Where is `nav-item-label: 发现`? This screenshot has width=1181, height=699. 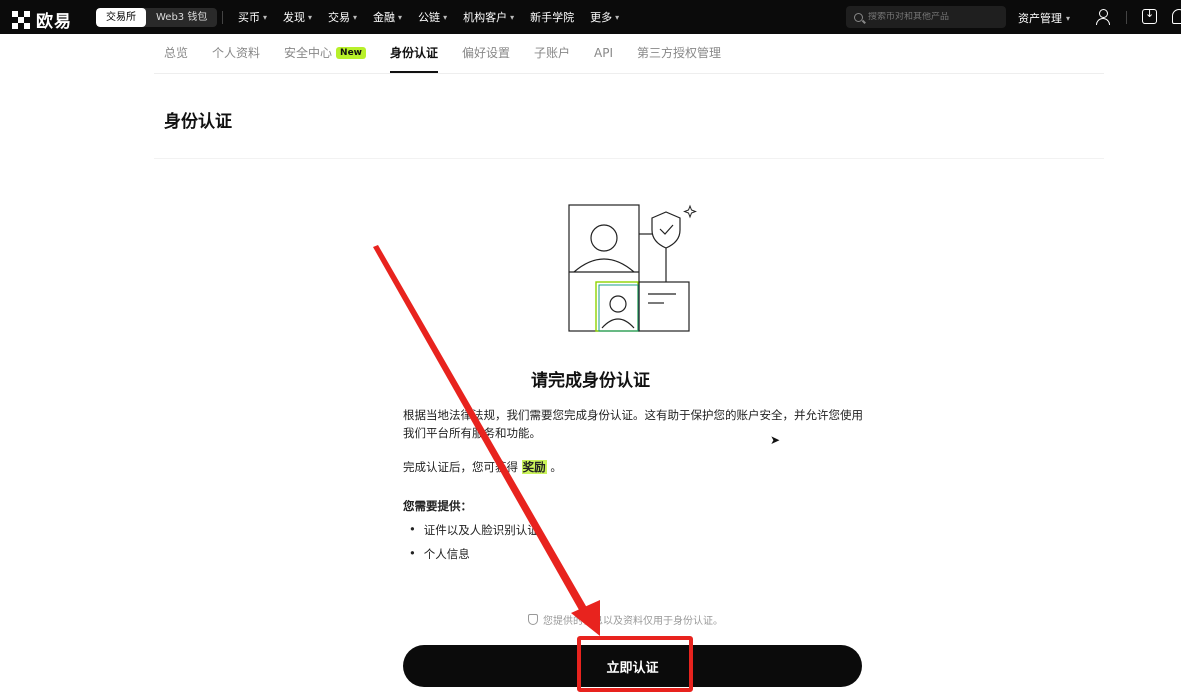 nav-item-label: 发现 is located at coordinates (294, 17).